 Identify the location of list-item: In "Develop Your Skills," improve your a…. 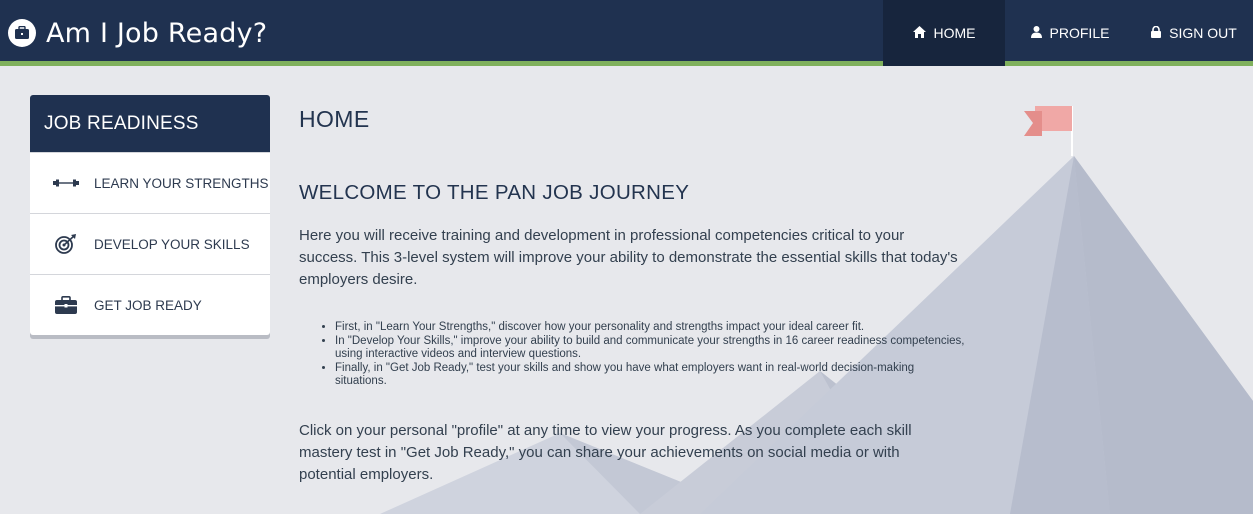
(650, 348).